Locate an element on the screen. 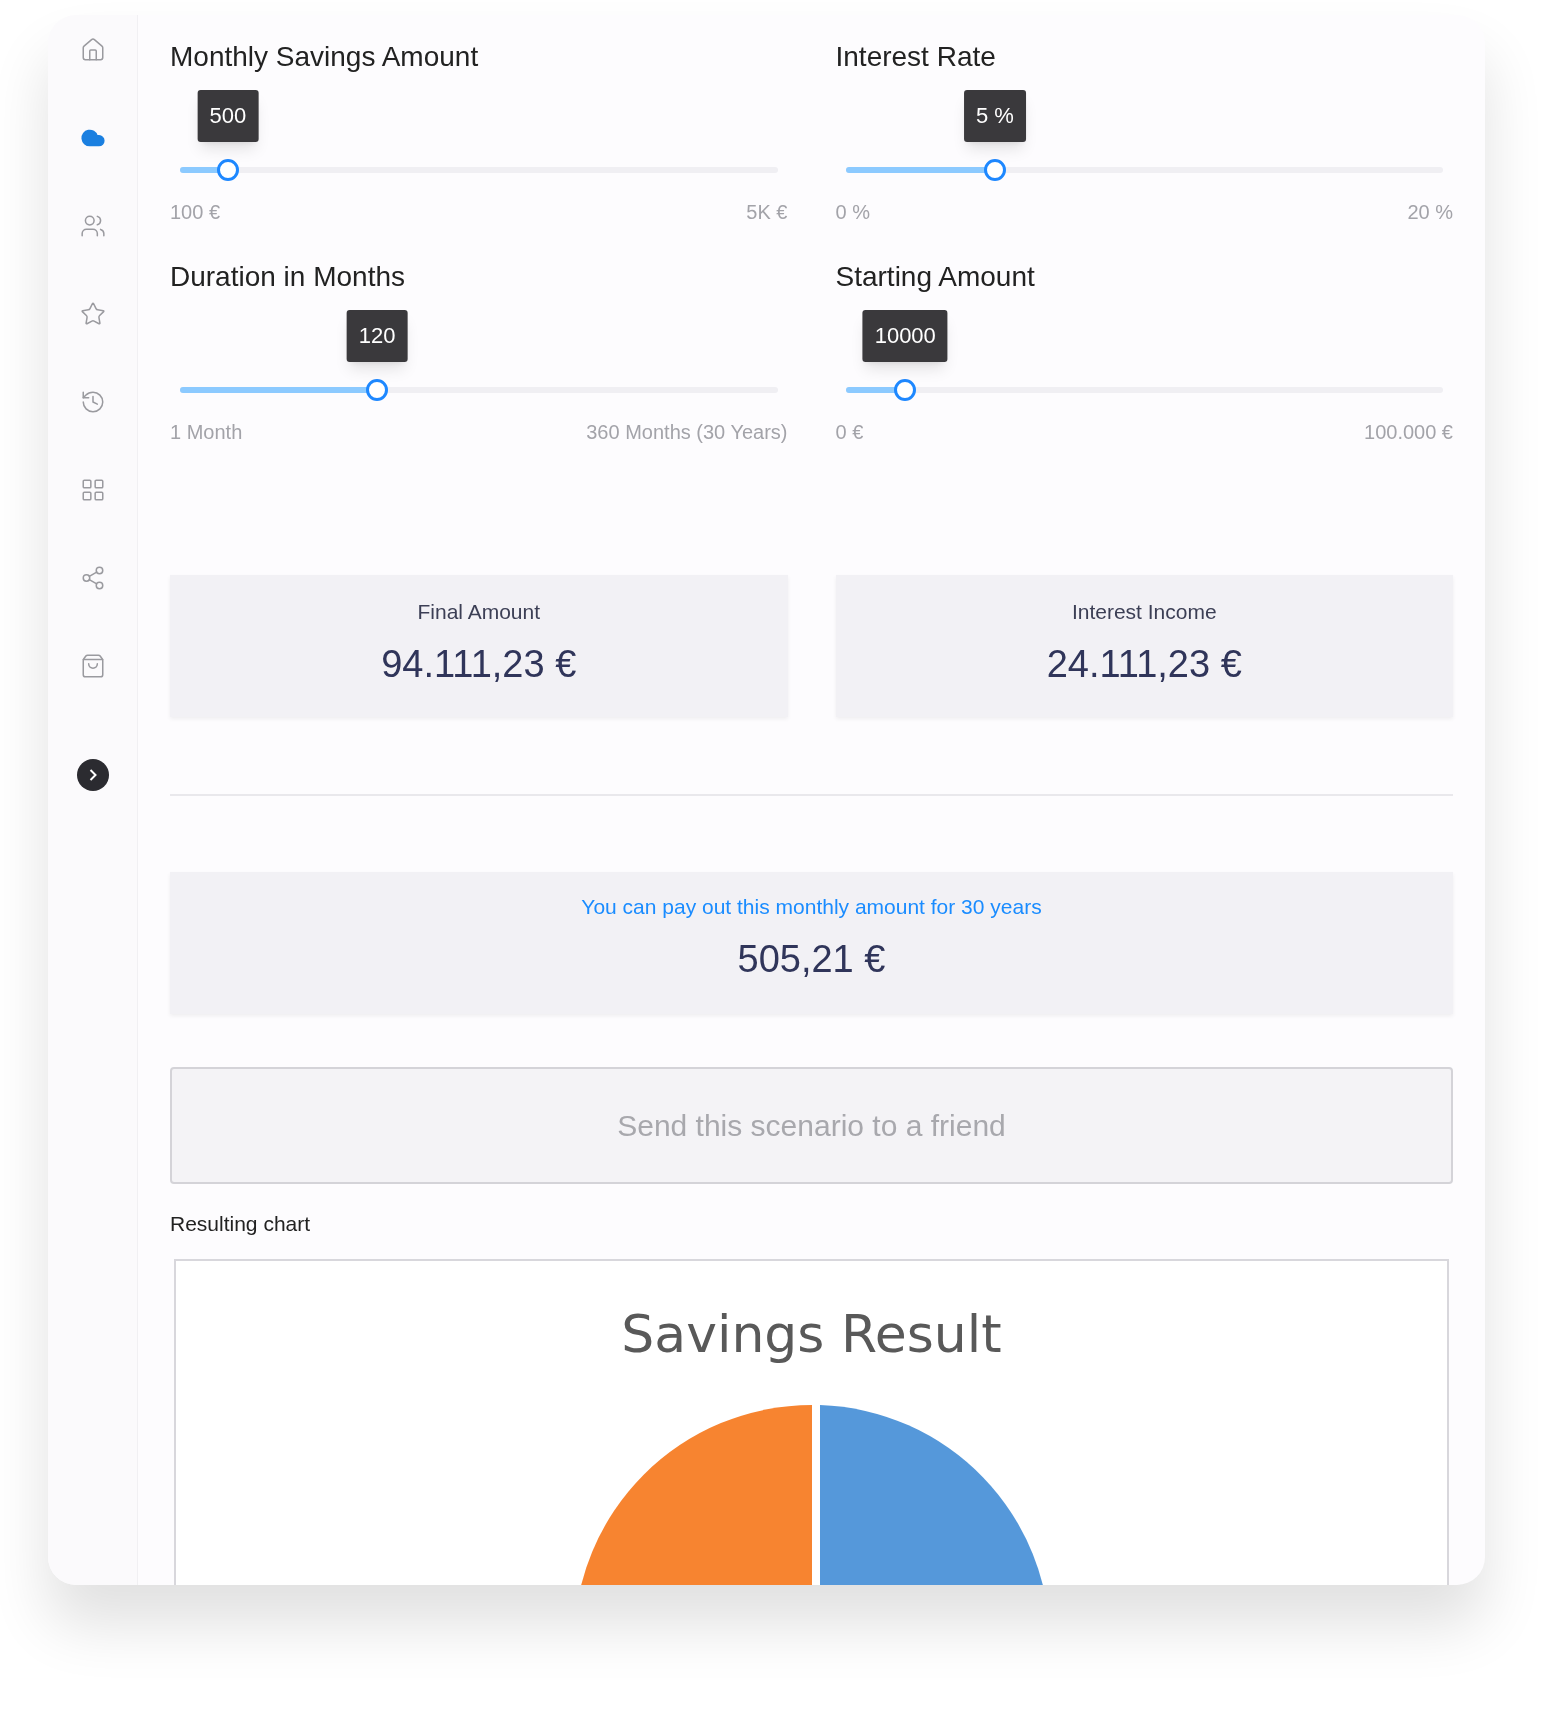 This screenshot has width=1566, height=1714. max-label: 5K € is located at coordinates (767, 212).